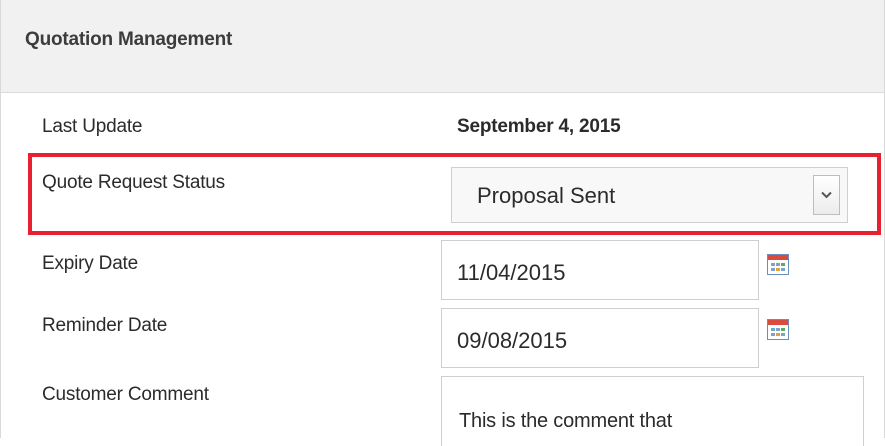 The width and height of the screenshot is (885, 446). Describe the element at coordinates (600, 338) in the screenshot. I see `reminder-date-input: 09/08/2015` at that location.